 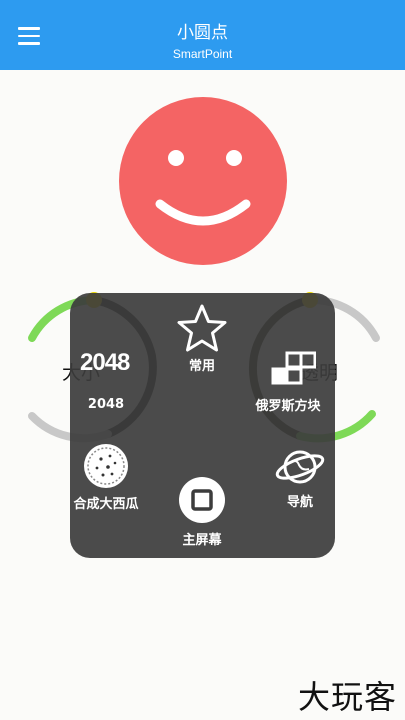 I want to click on watermelon-icon, so click(x=106, y=466).